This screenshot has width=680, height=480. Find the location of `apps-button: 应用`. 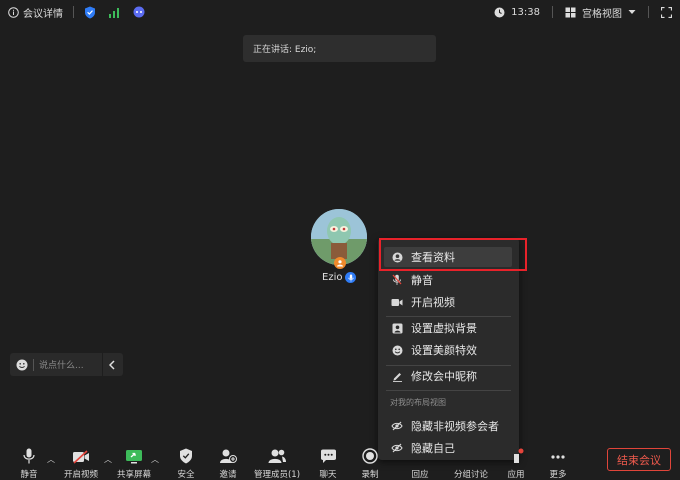

apps-button: 应用 is located at coordinates (516, 460).